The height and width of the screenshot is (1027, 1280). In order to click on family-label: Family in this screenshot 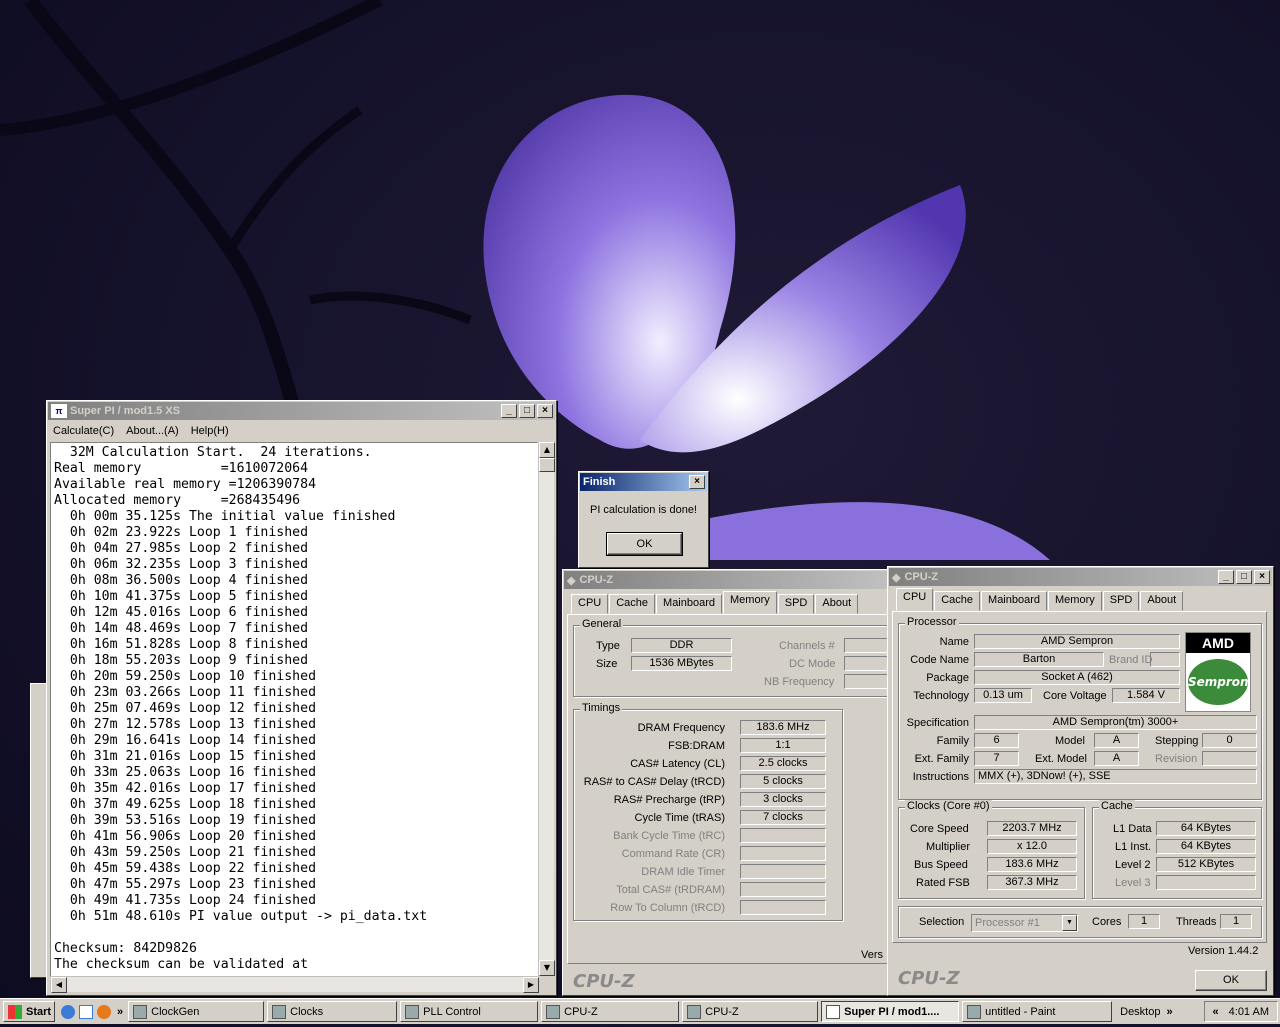, I will do `click(952, 741)`.